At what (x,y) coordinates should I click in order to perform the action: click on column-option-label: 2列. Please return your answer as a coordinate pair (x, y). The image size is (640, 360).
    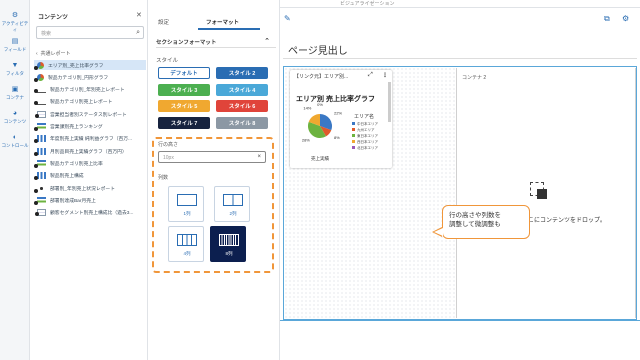
    Looking at the image, I should click on (233, 213).